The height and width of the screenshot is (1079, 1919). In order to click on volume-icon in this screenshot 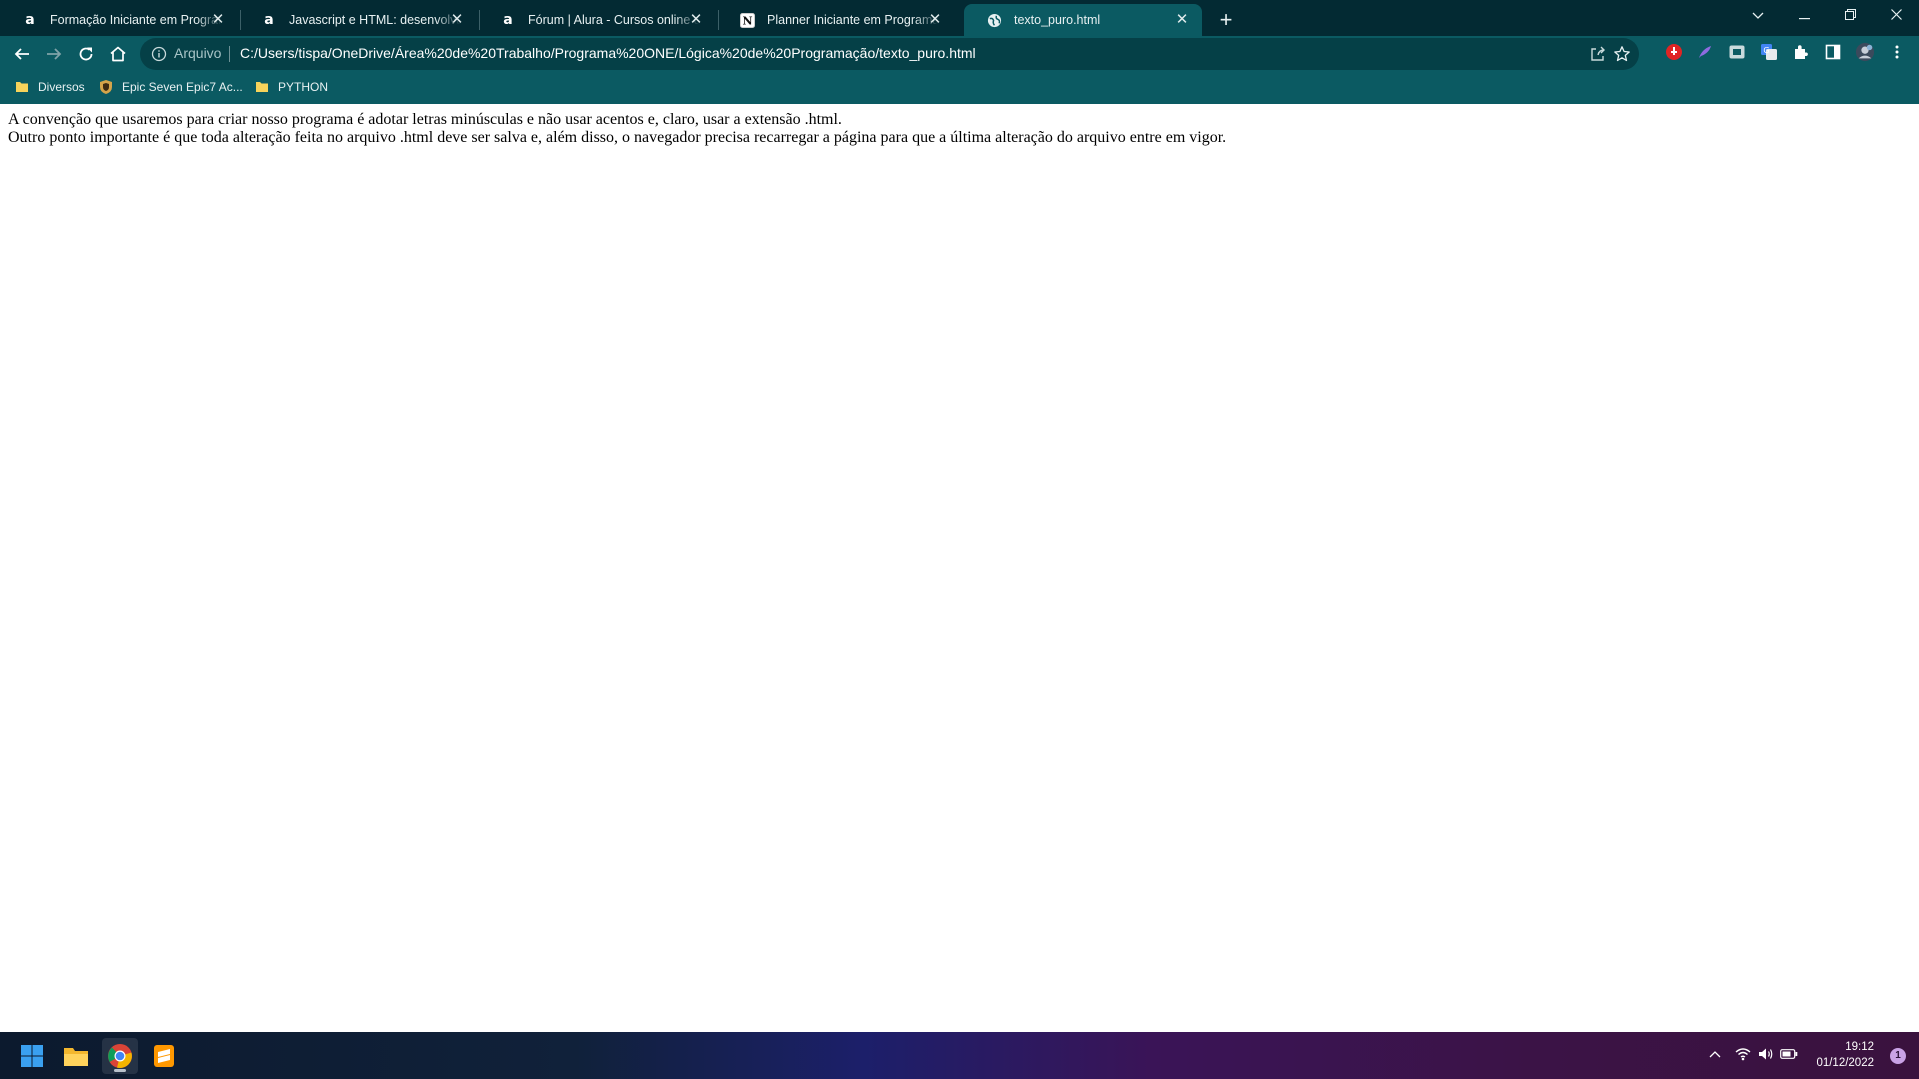, I will do `click(1766, 1054)`.